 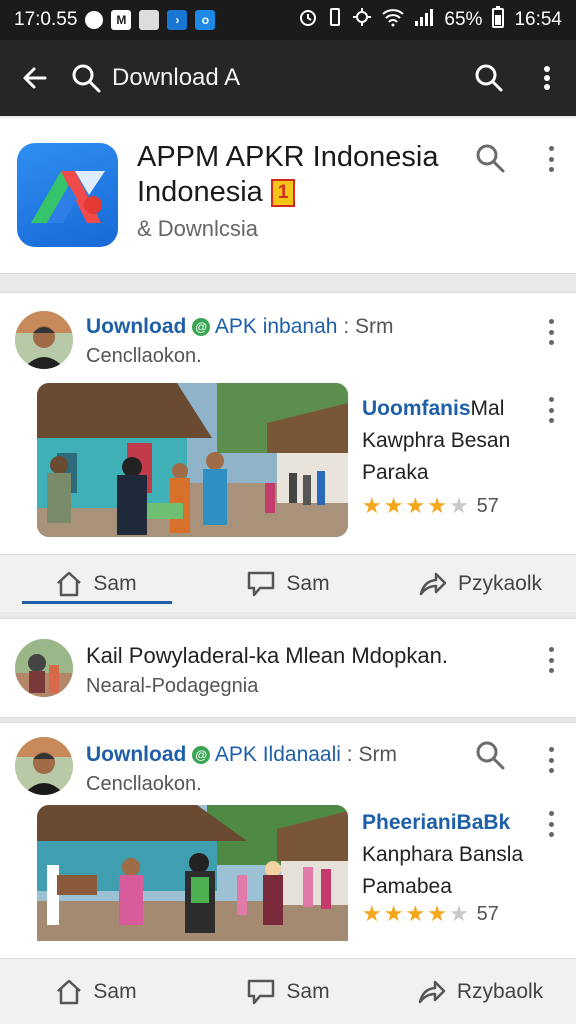 I want to click on signal-icon, so click(x=424, y=20).